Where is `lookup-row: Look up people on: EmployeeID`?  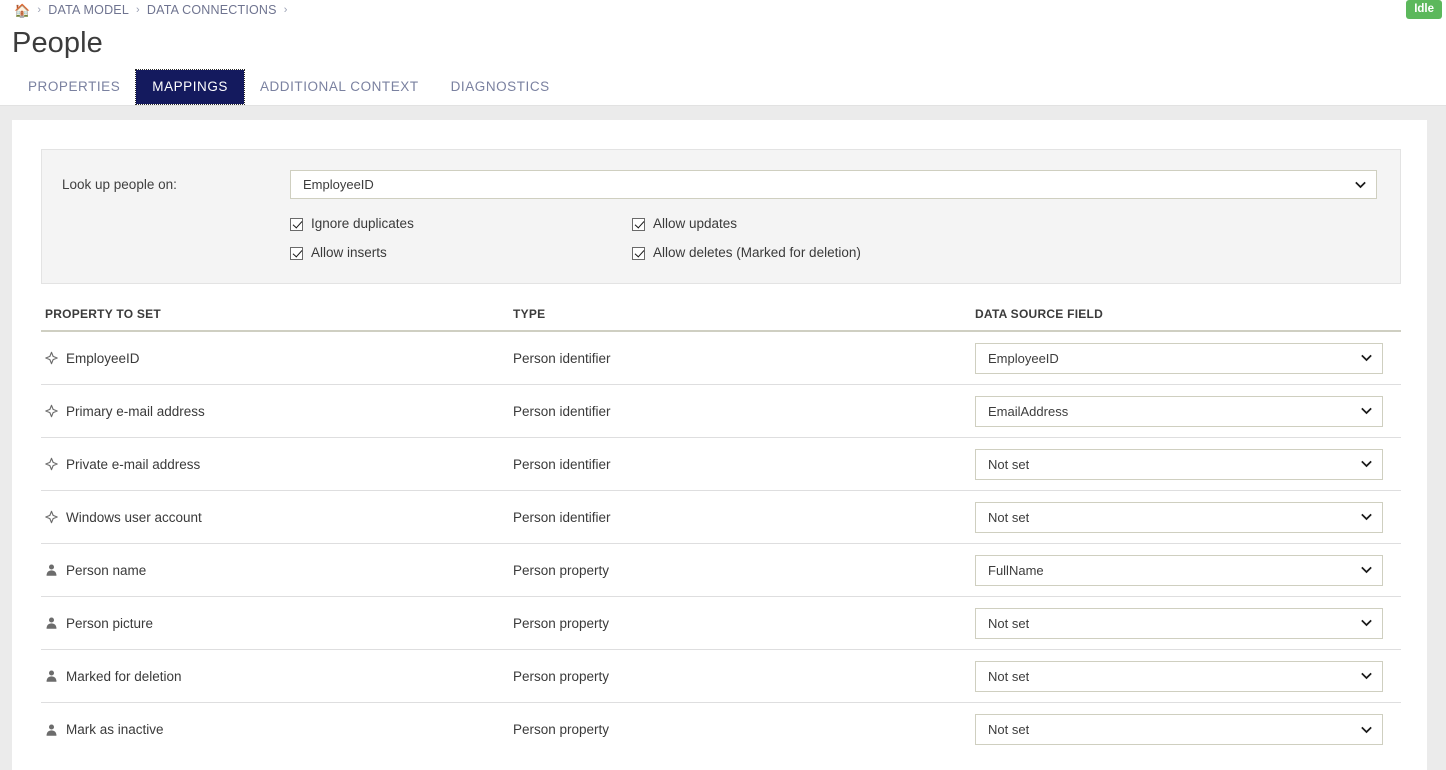
lookup-row: Look up people on: EmployeeID is located at coordinates (724, 184).